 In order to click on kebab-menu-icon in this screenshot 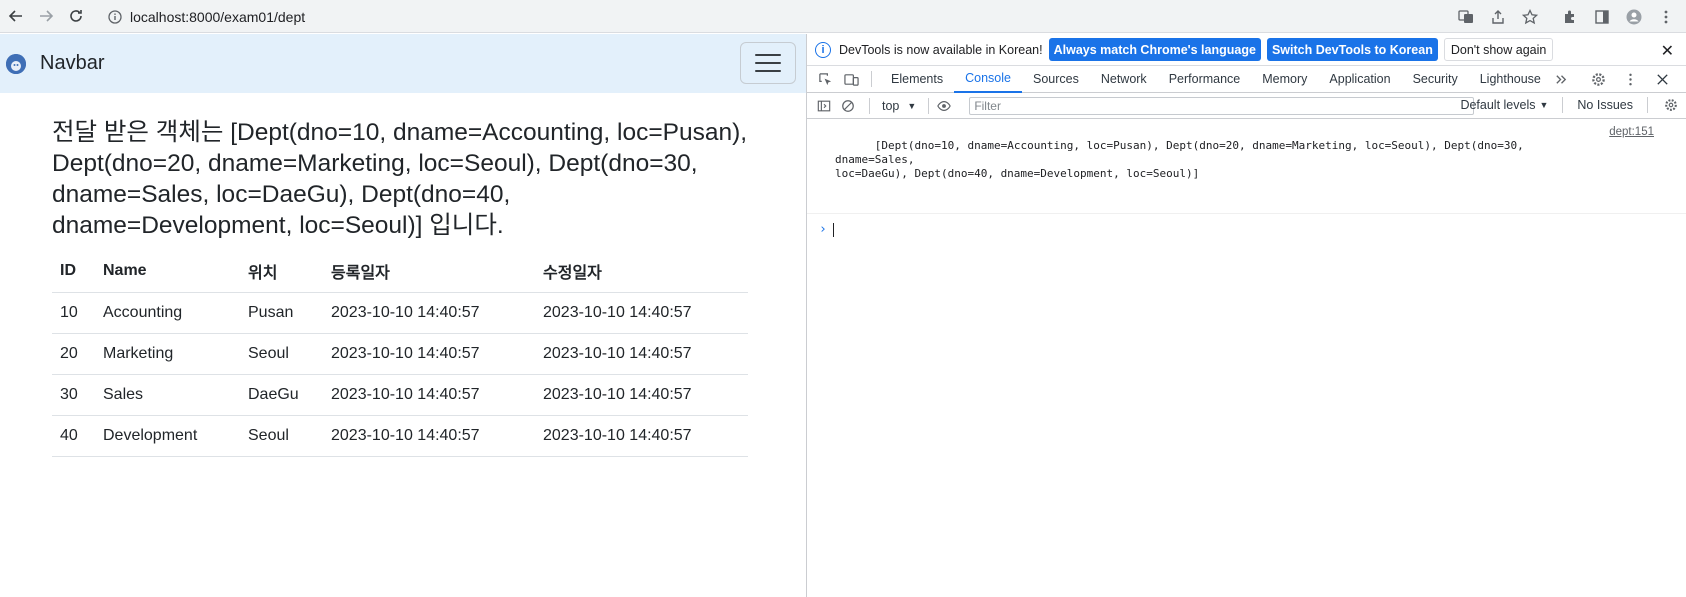, I will do `click(1666, 16)`.